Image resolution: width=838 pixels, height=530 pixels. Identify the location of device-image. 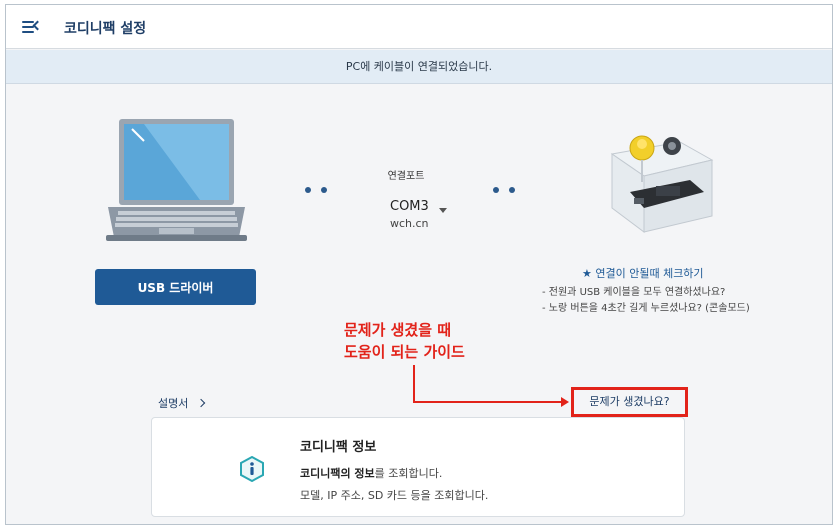
(662, 184).